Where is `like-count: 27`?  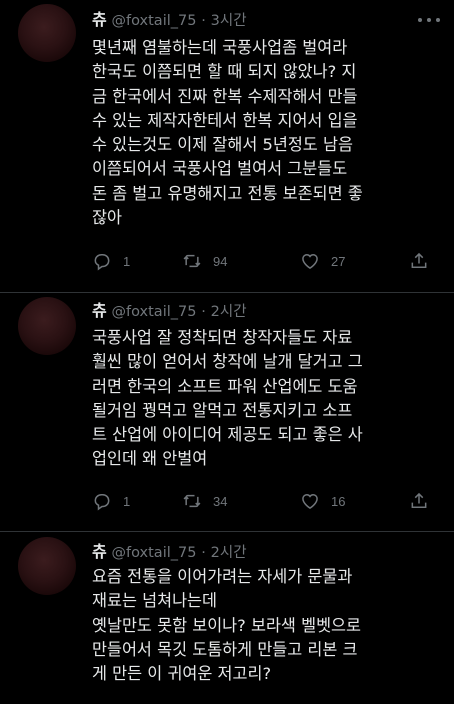
like-count: 27 is located at coordinates (338, 261).